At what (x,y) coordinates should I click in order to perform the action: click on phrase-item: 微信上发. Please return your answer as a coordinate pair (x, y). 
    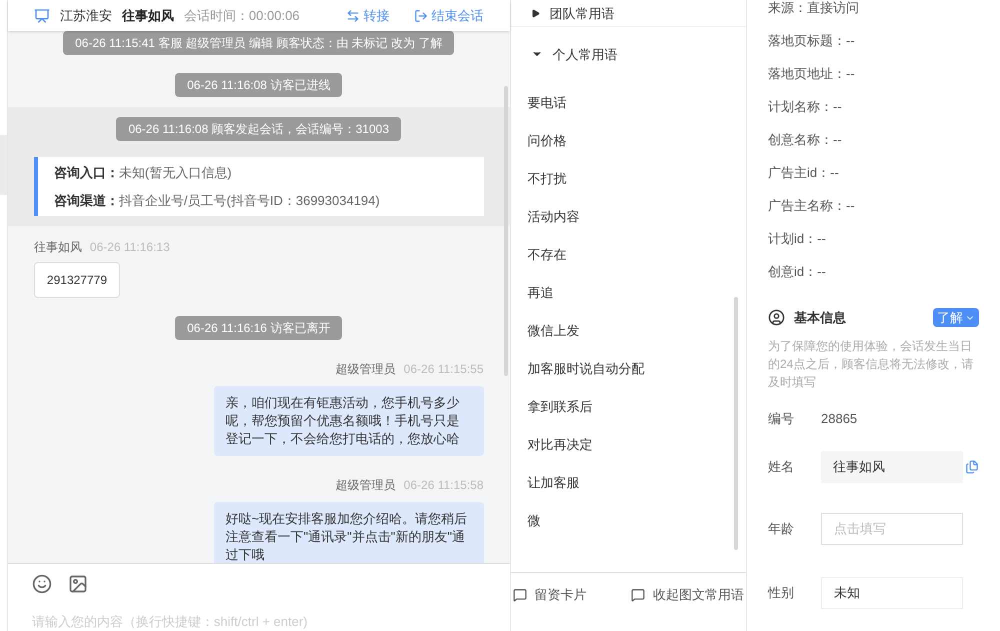
    Looking at the image, I should click on (628, 331).